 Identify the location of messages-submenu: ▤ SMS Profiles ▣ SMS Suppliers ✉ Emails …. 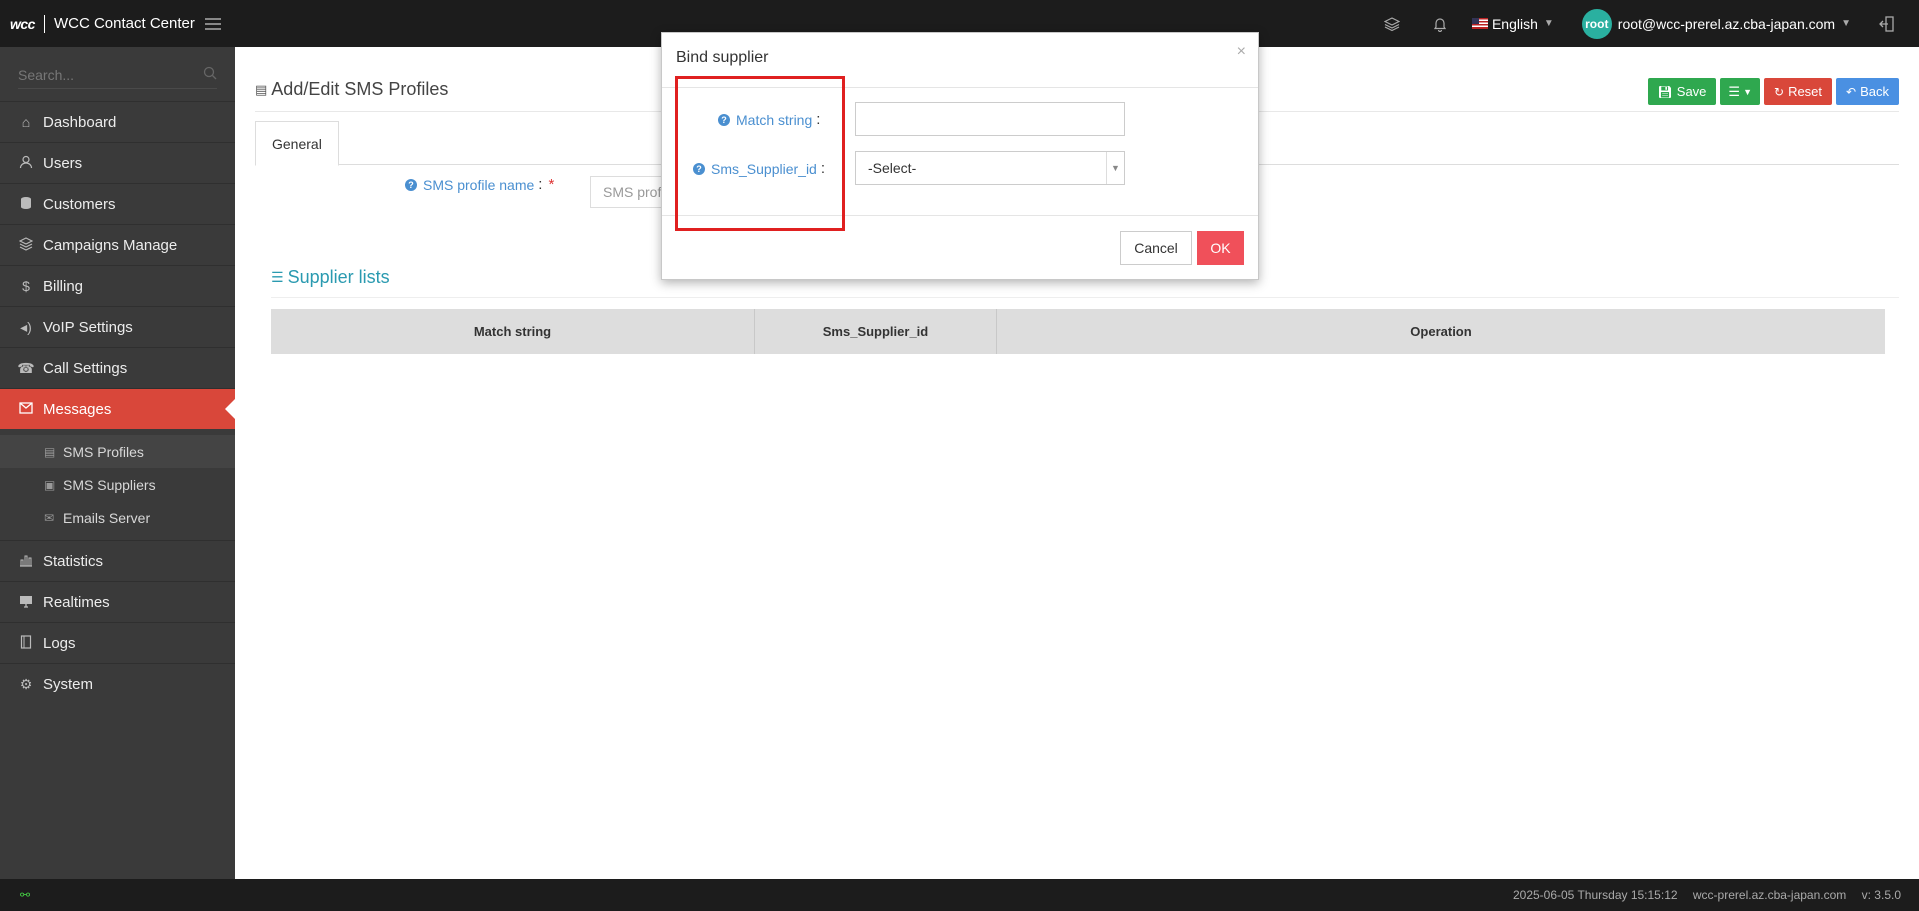
(117, 484).